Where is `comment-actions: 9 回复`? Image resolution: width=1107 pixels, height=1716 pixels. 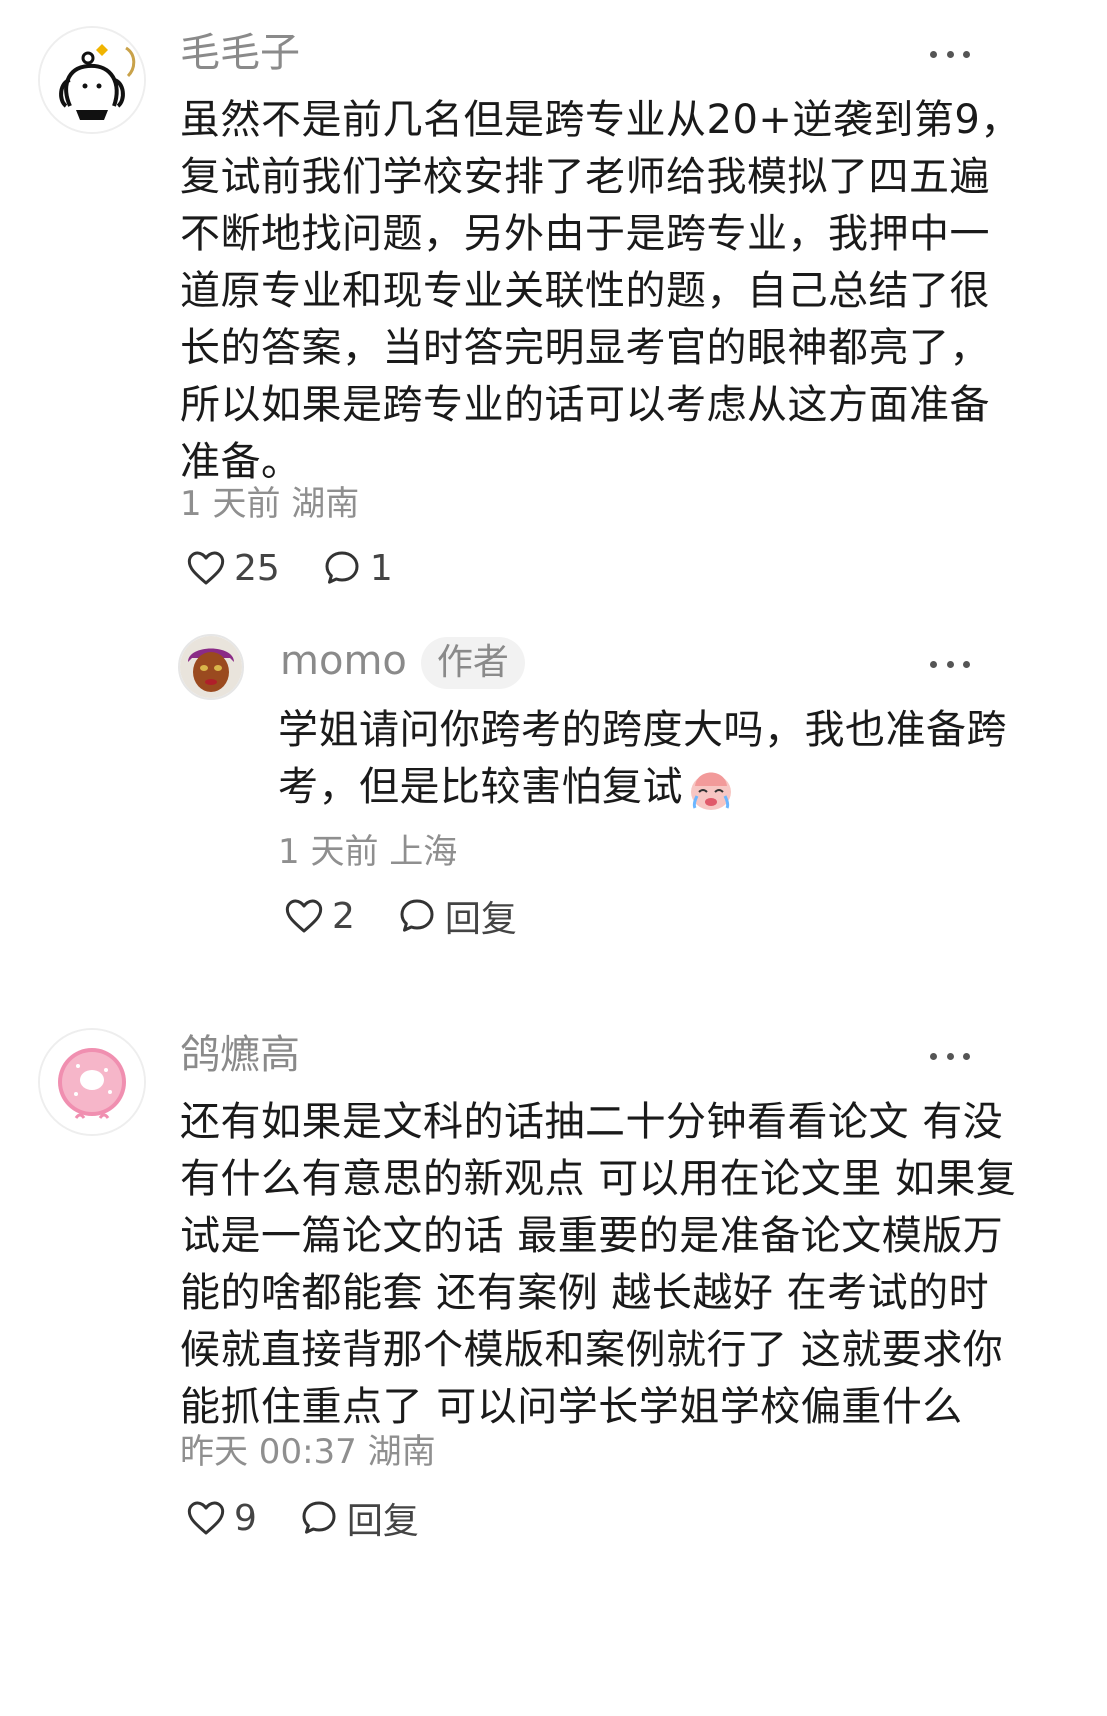 comment-actions: 9 回复 is located at coordinates (323, 1518).